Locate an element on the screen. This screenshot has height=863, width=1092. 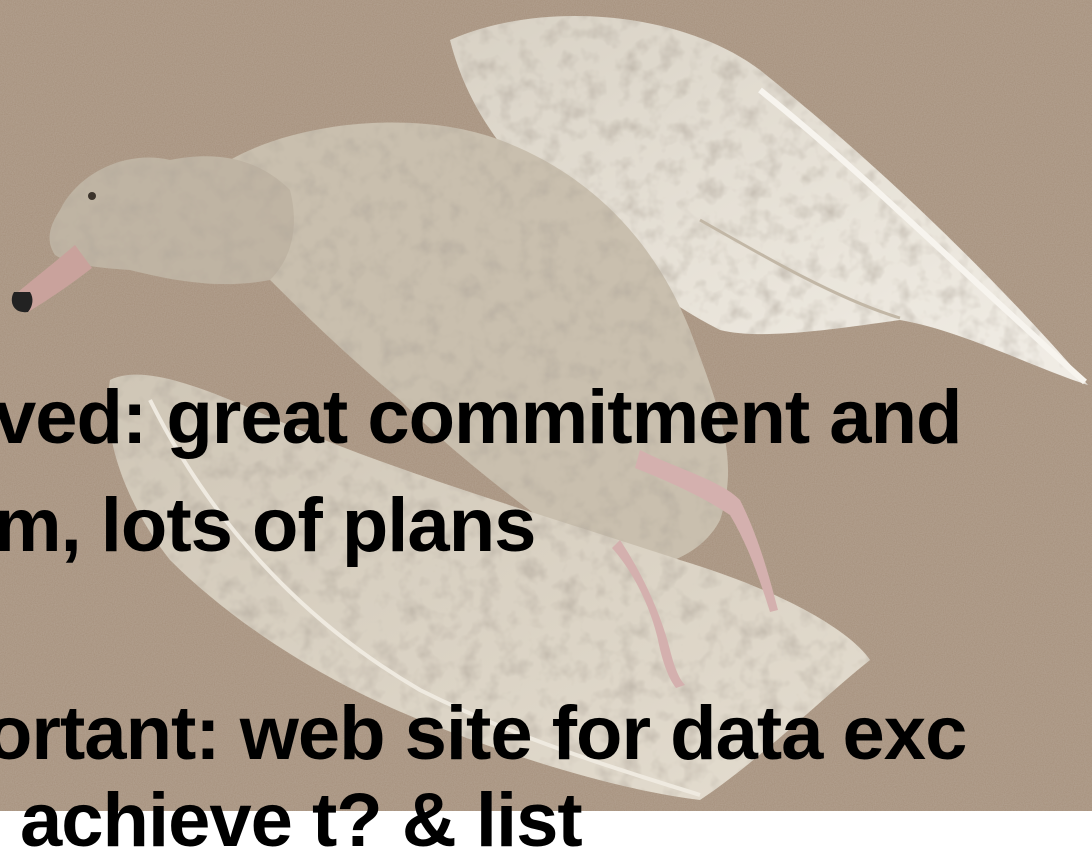
overlay-text-line-3: ortant: web site for data exc is located at coordinates (483, 733).